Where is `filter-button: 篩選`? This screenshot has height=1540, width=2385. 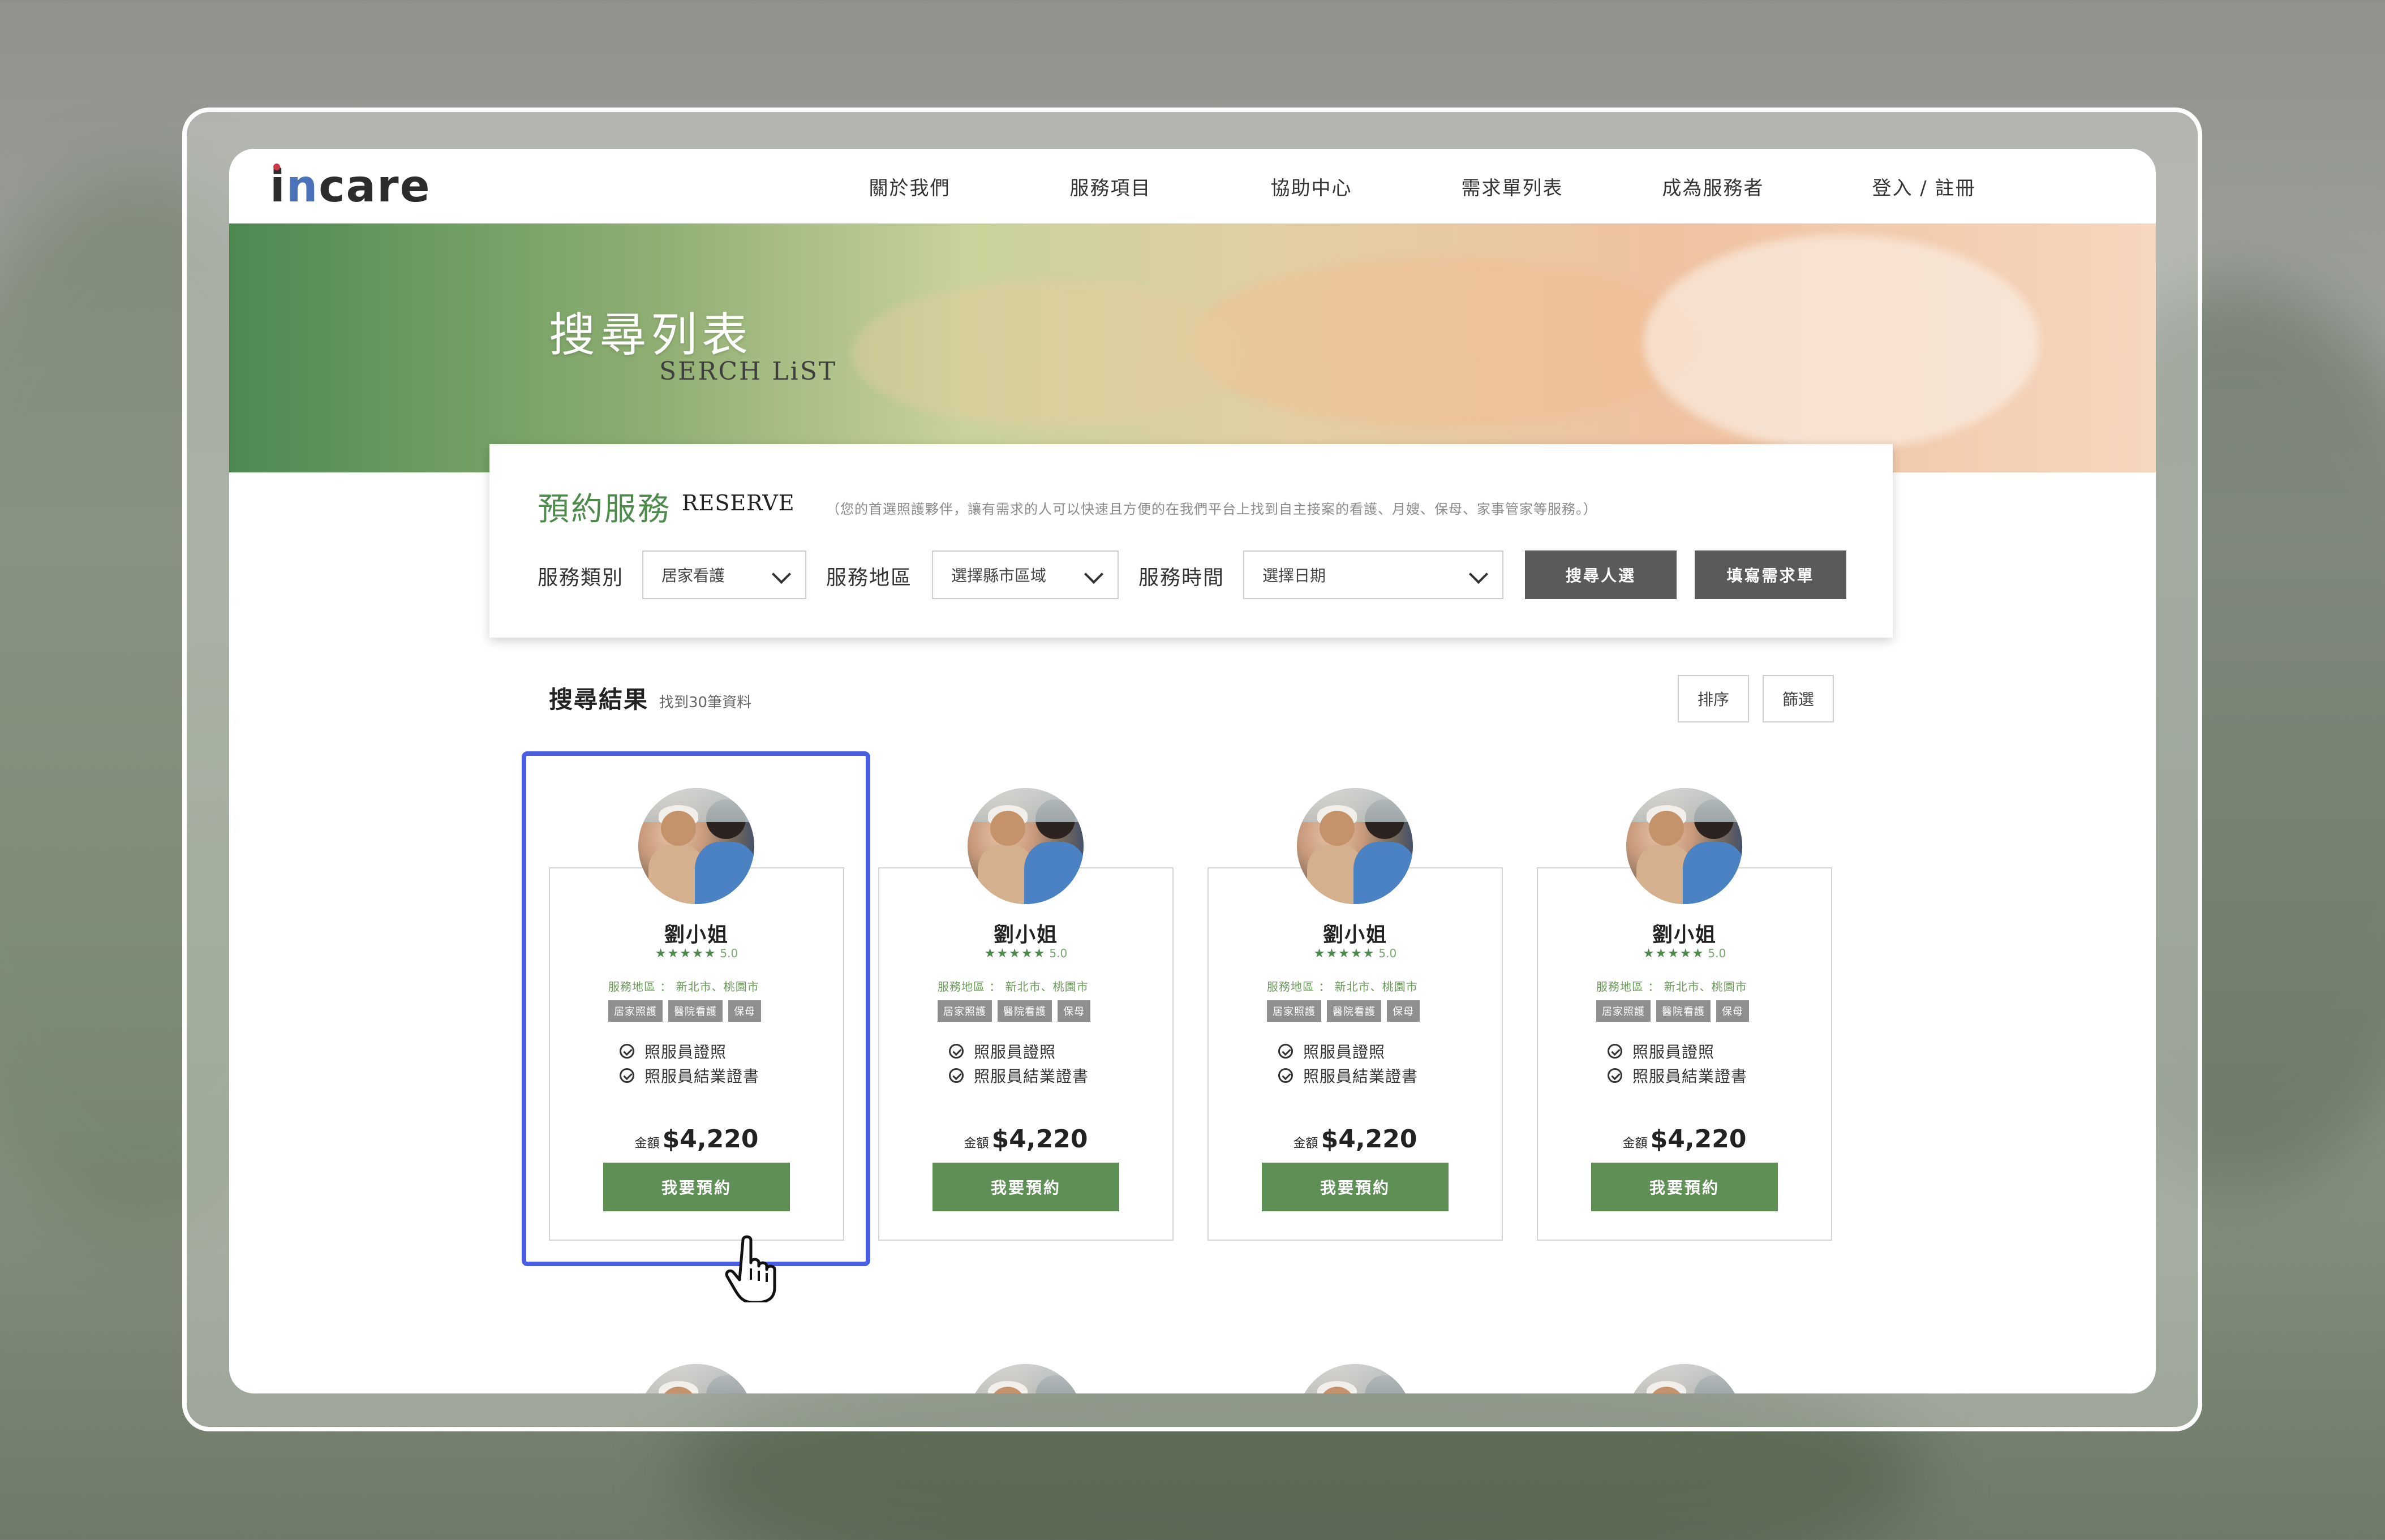
filter-button: 篩選 is located at coordinates (1798, 698).